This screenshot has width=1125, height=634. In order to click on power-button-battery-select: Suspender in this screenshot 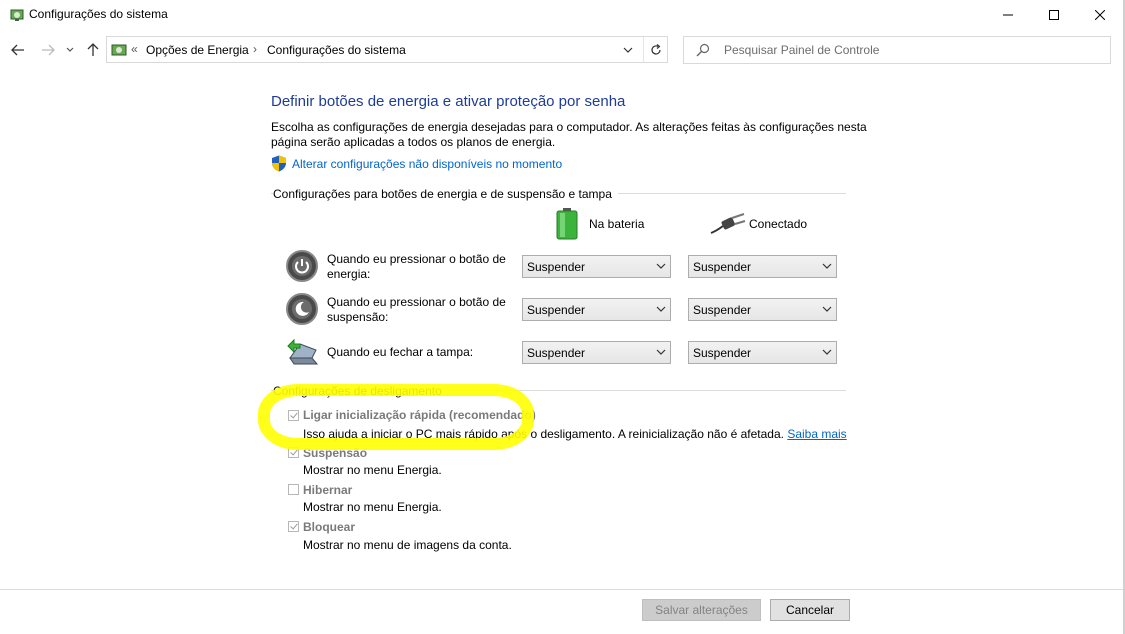, I will do `click(596, 266)`.